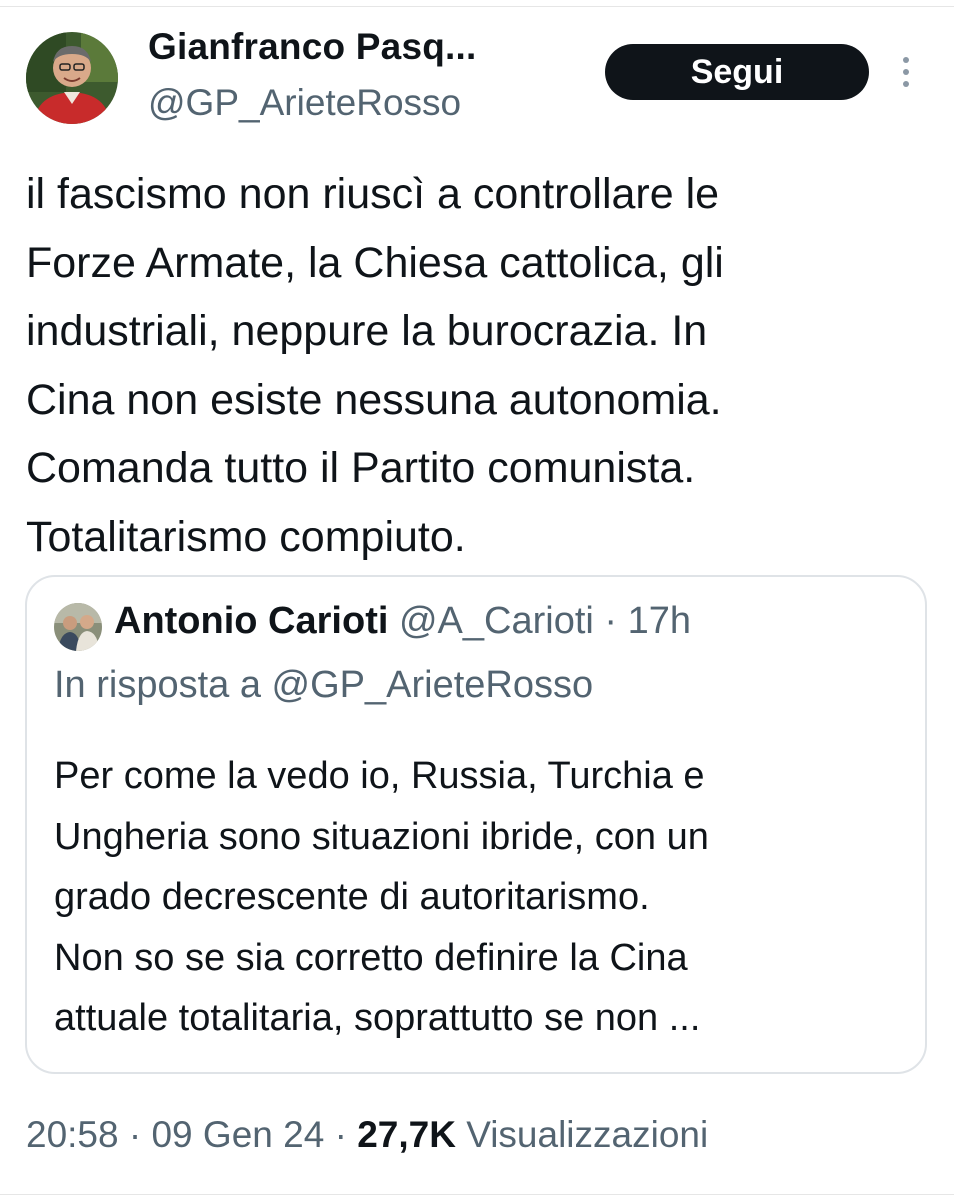 The image size is (954, 1200). What do you see at coordinates (72, 1134) in the screenshot?
I see `tweet-time: 20:58` at bounding box center [72, 1134].